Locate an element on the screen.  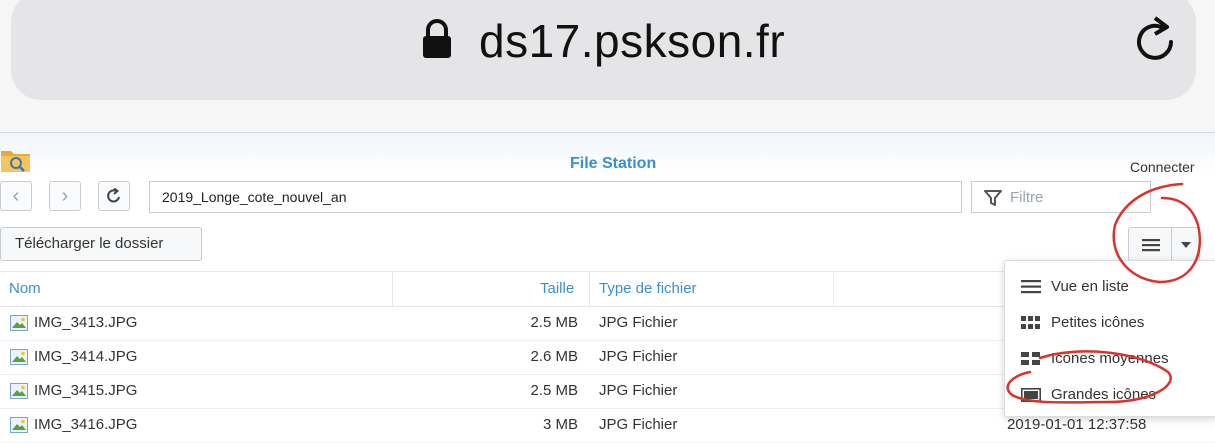
menu-item-medium-icons: Icônes moyennes is located at coordinates (1110, 358).